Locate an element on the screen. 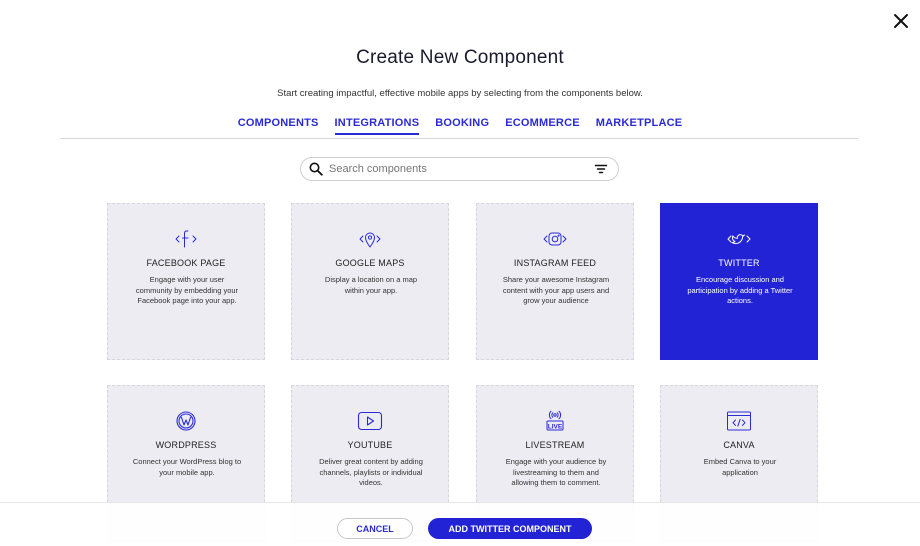 The height and width of the screenshot is (546, 920). tabs-divider is located at coordinates (459, 138).